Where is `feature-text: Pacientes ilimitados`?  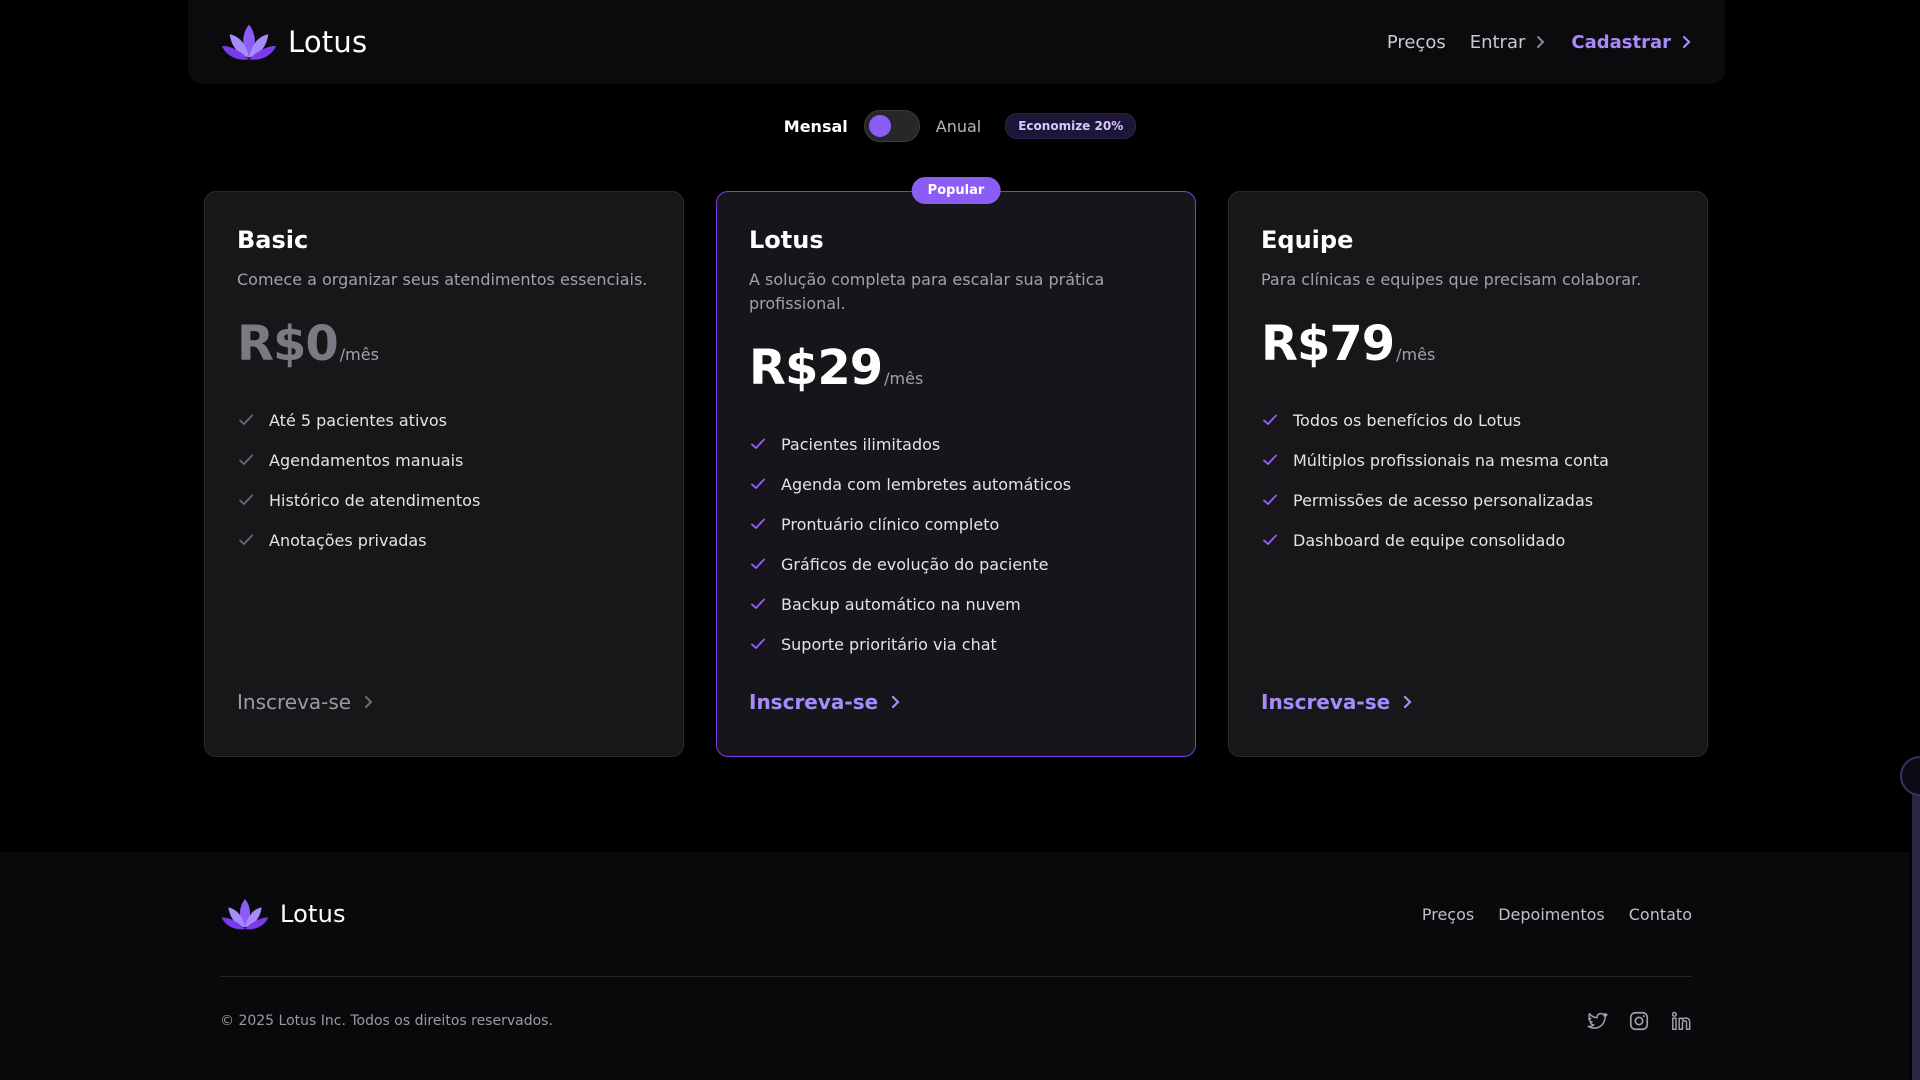 feature-text: Pacientes ilimitados is located at coordinates (861, 444).